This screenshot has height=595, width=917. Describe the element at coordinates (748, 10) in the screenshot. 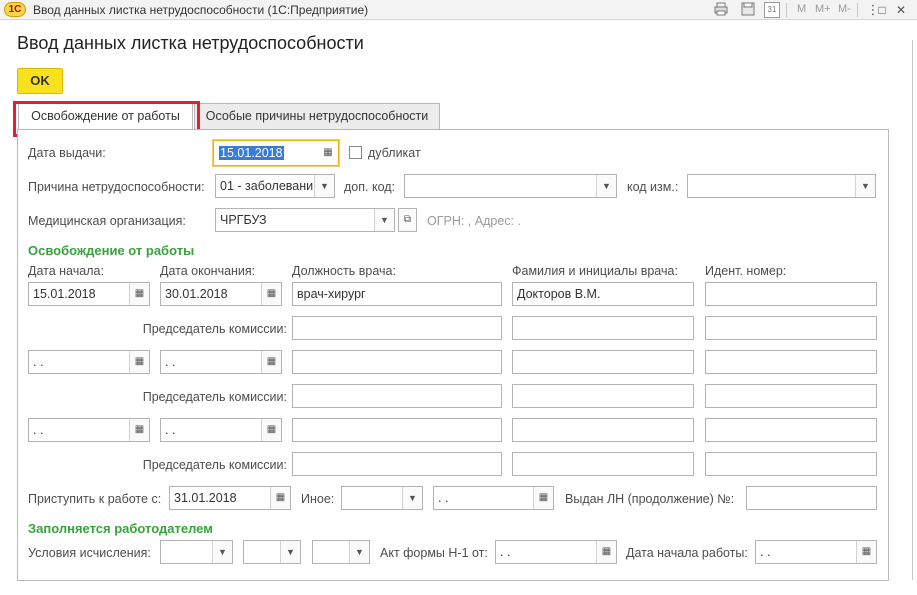

I see `save-icon` at that location.